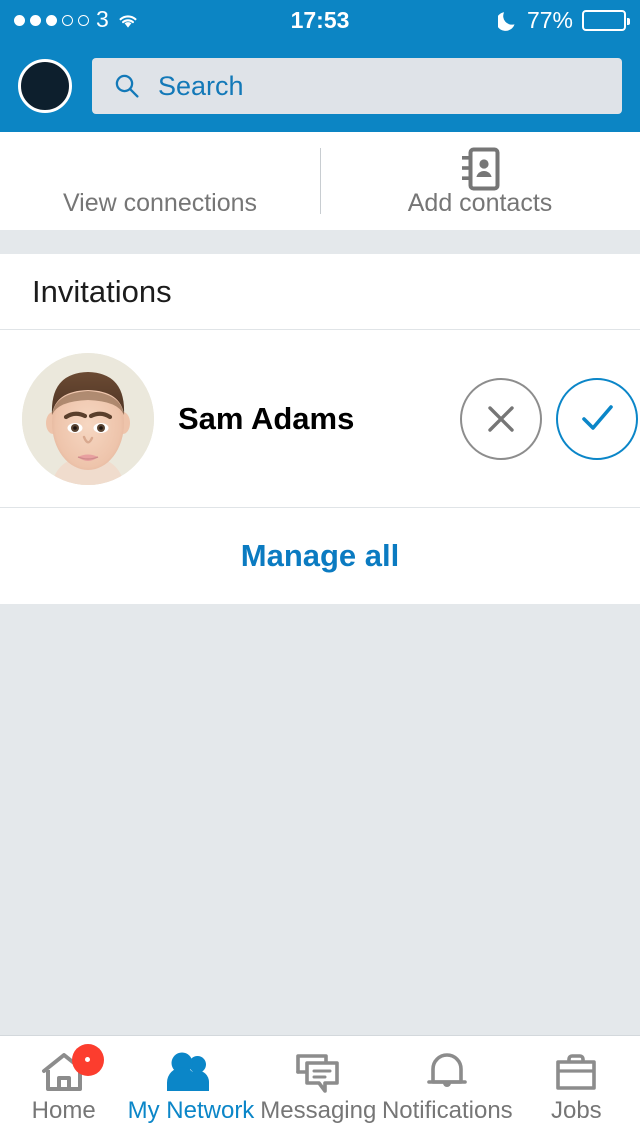  What do you see at coordinates (63, 1110) in the screenshot?
I see `nav-label-home: Home` at bounding box center [63, 1110].